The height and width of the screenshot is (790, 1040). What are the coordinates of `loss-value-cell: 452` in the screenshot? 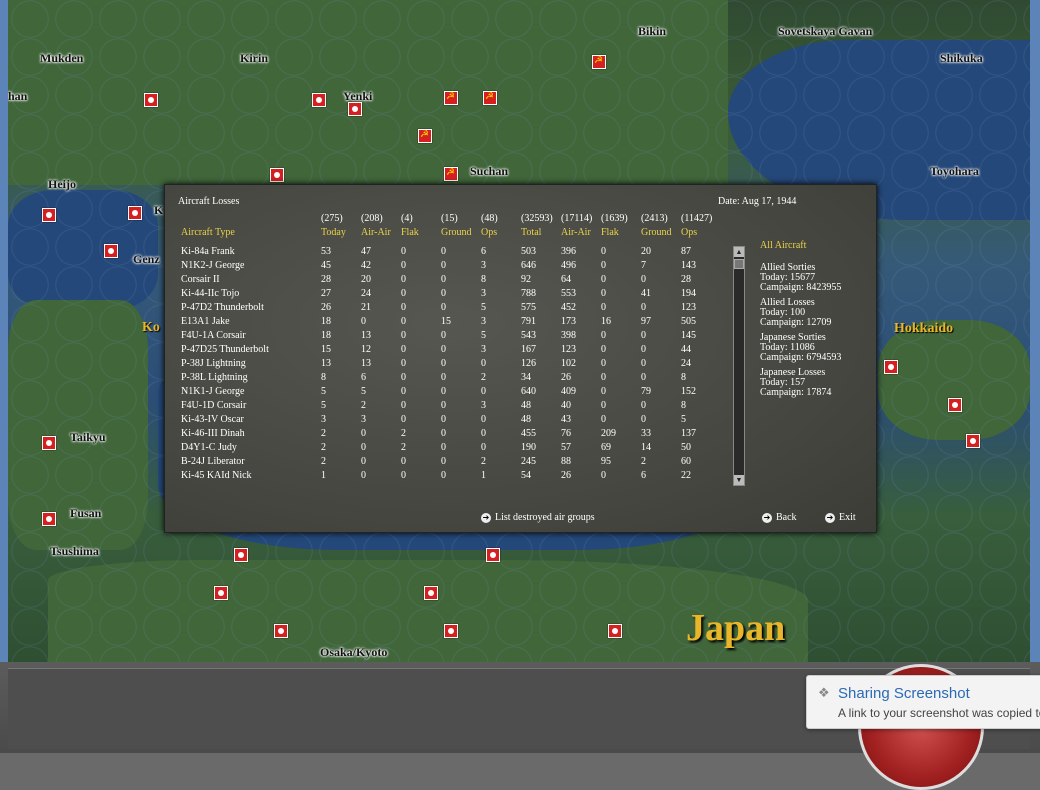 It's located at (568, 307).